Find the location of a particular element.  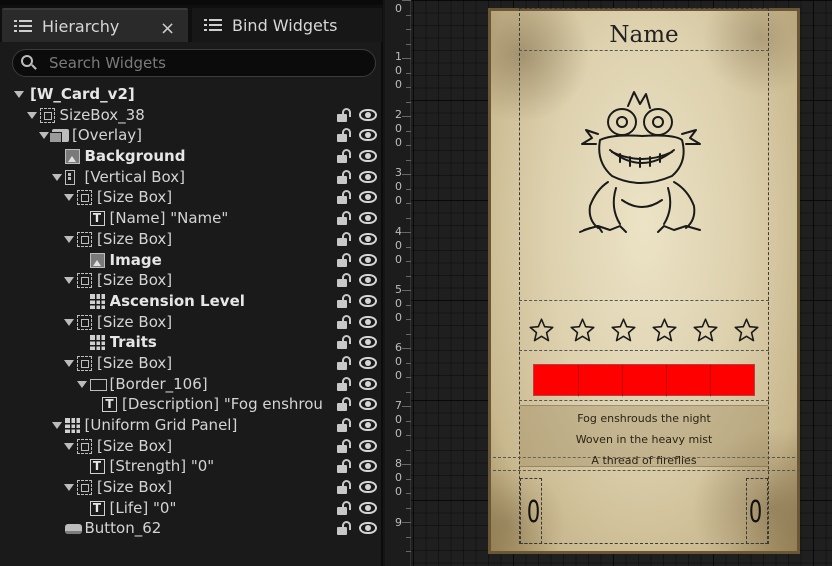

tree-row: T [Description] "Fog enshrou is located at coordinates (190, 404).